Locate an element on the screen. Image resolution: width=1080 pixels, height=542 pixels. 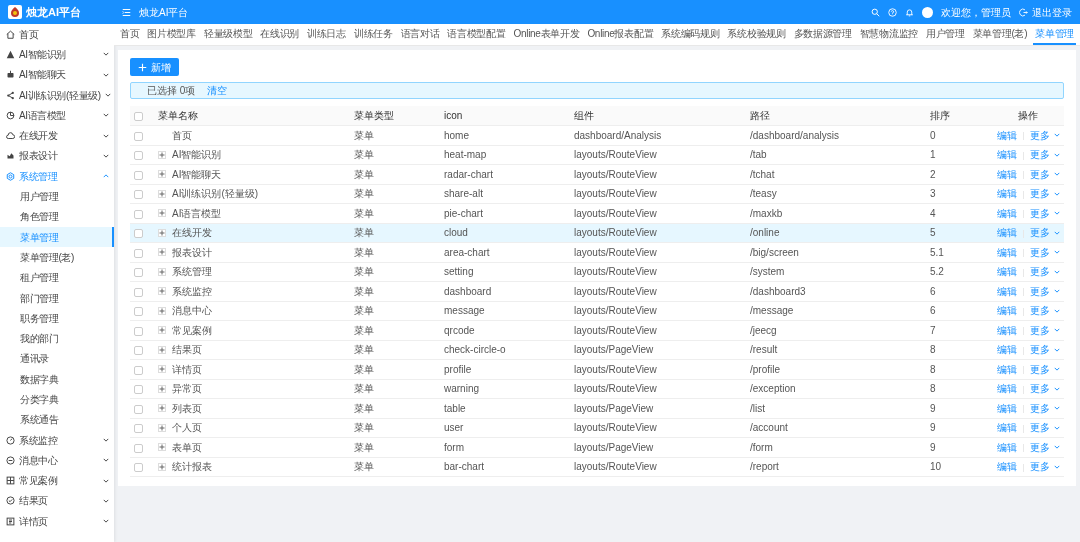
table-cell-text: 系统监控 is located at coordinates (192, 291).